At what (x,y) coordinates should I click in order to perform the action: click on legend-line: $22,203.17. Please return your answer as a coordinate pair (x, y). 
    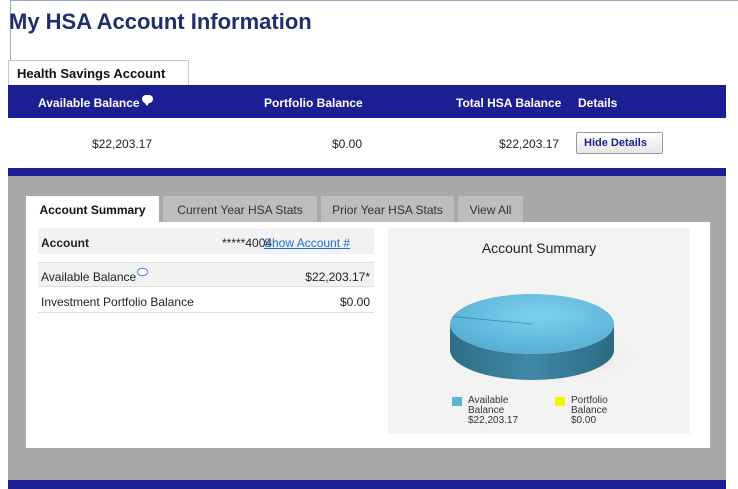
    Looking at the image, I should click on (493, 420).